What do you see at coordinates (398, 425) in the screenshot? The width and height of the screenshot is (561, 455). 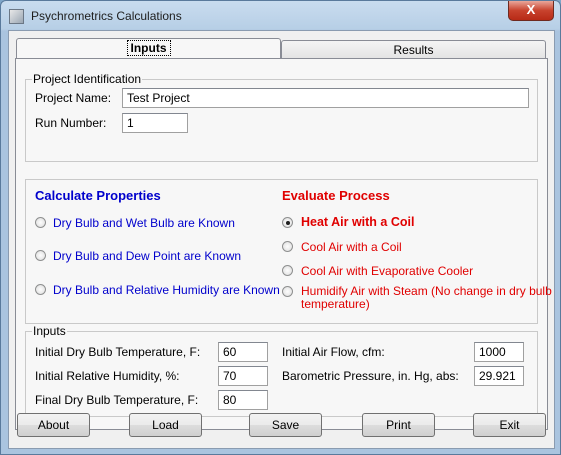 I see `print-button: Print` at bounding box center [398, 425].